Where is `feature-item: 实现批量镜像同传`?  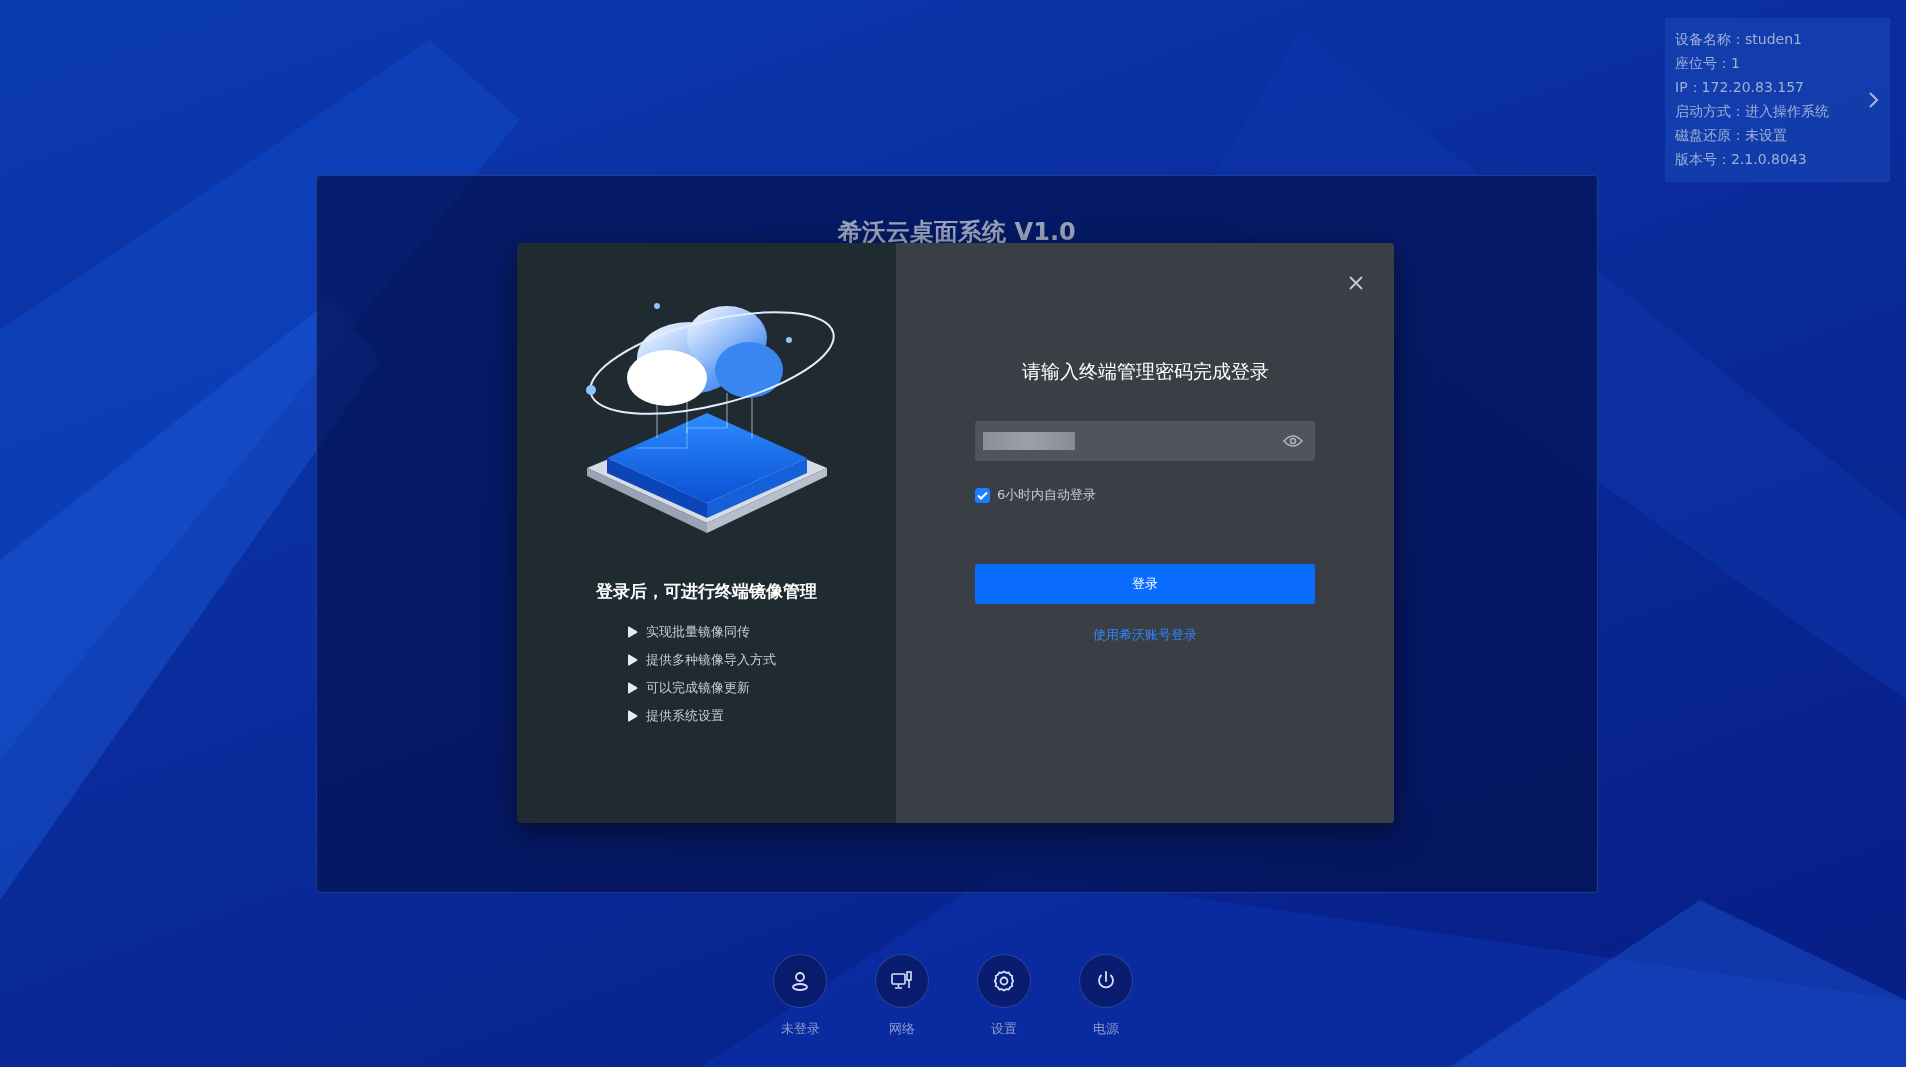 feature-item: 实现批量镜像同传 is located at coordinates (698, 632).